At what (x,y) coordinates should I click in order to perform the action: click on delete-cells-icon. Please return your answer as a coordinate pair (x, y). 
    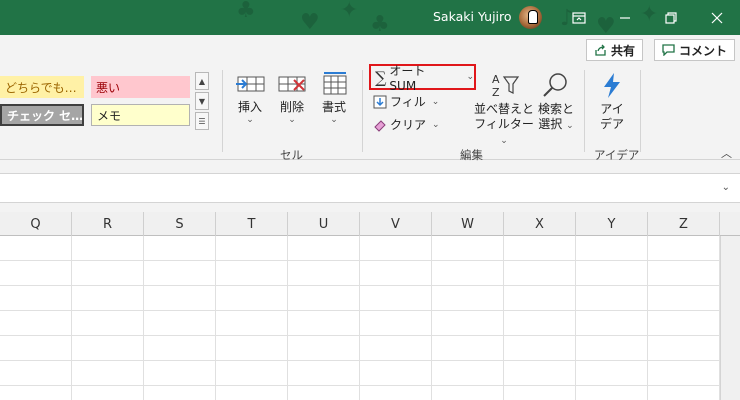
    Looking at the image, I should click on (292, 84).